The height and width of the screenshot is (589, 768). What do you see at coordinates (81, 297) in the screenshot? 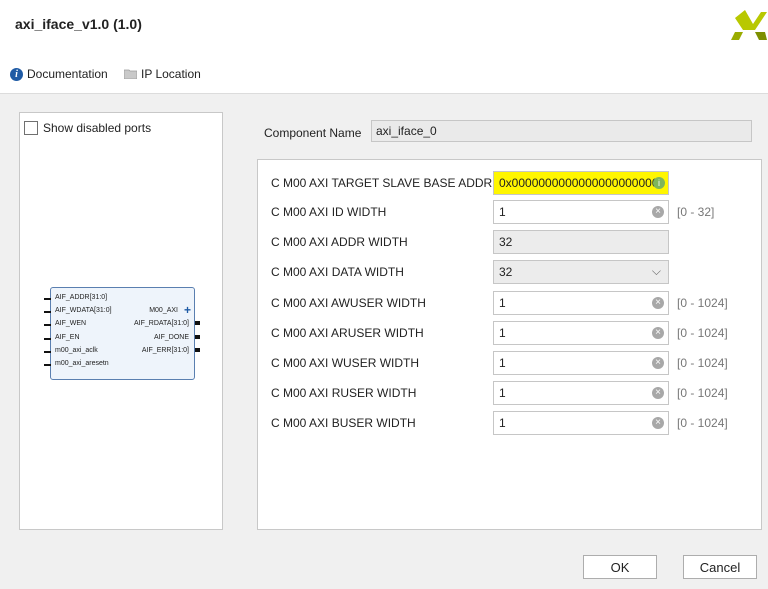
I see `port-label: AIF_ADDR[31:0]` at bounding box center [81, 297].